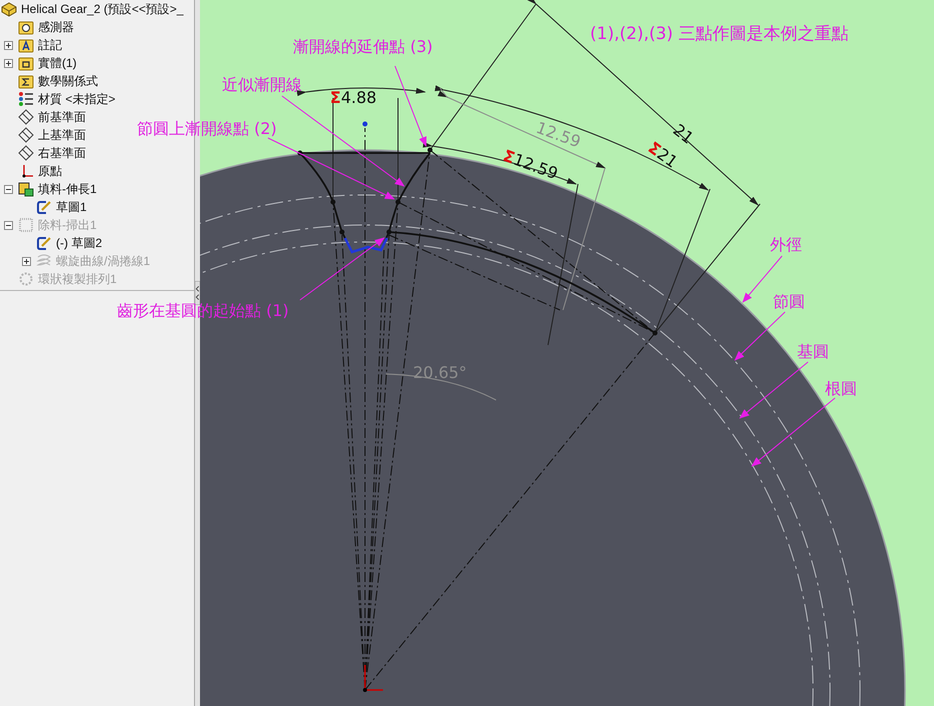 This screenshot has height=706, width=934. Describe the element at coordinates (26, 63) in the screenshot. I see `bodies-folder-icon` at that location.